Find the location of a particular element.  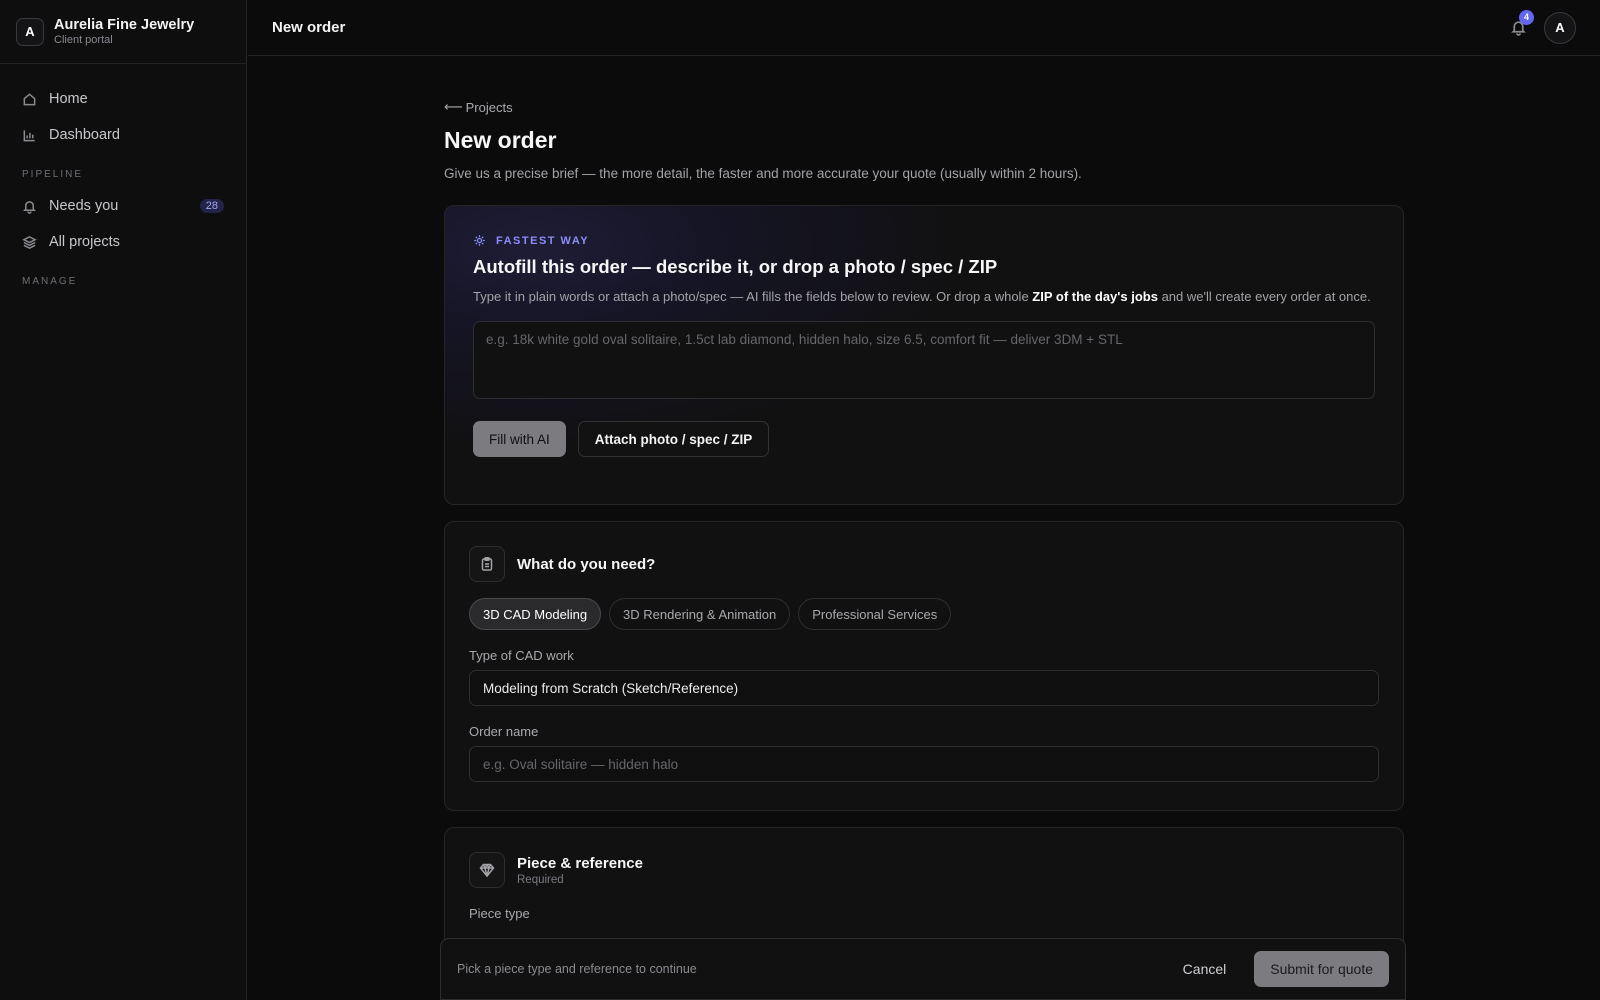

sidebar-item-label: All projects is located at coordinates (84, 242).